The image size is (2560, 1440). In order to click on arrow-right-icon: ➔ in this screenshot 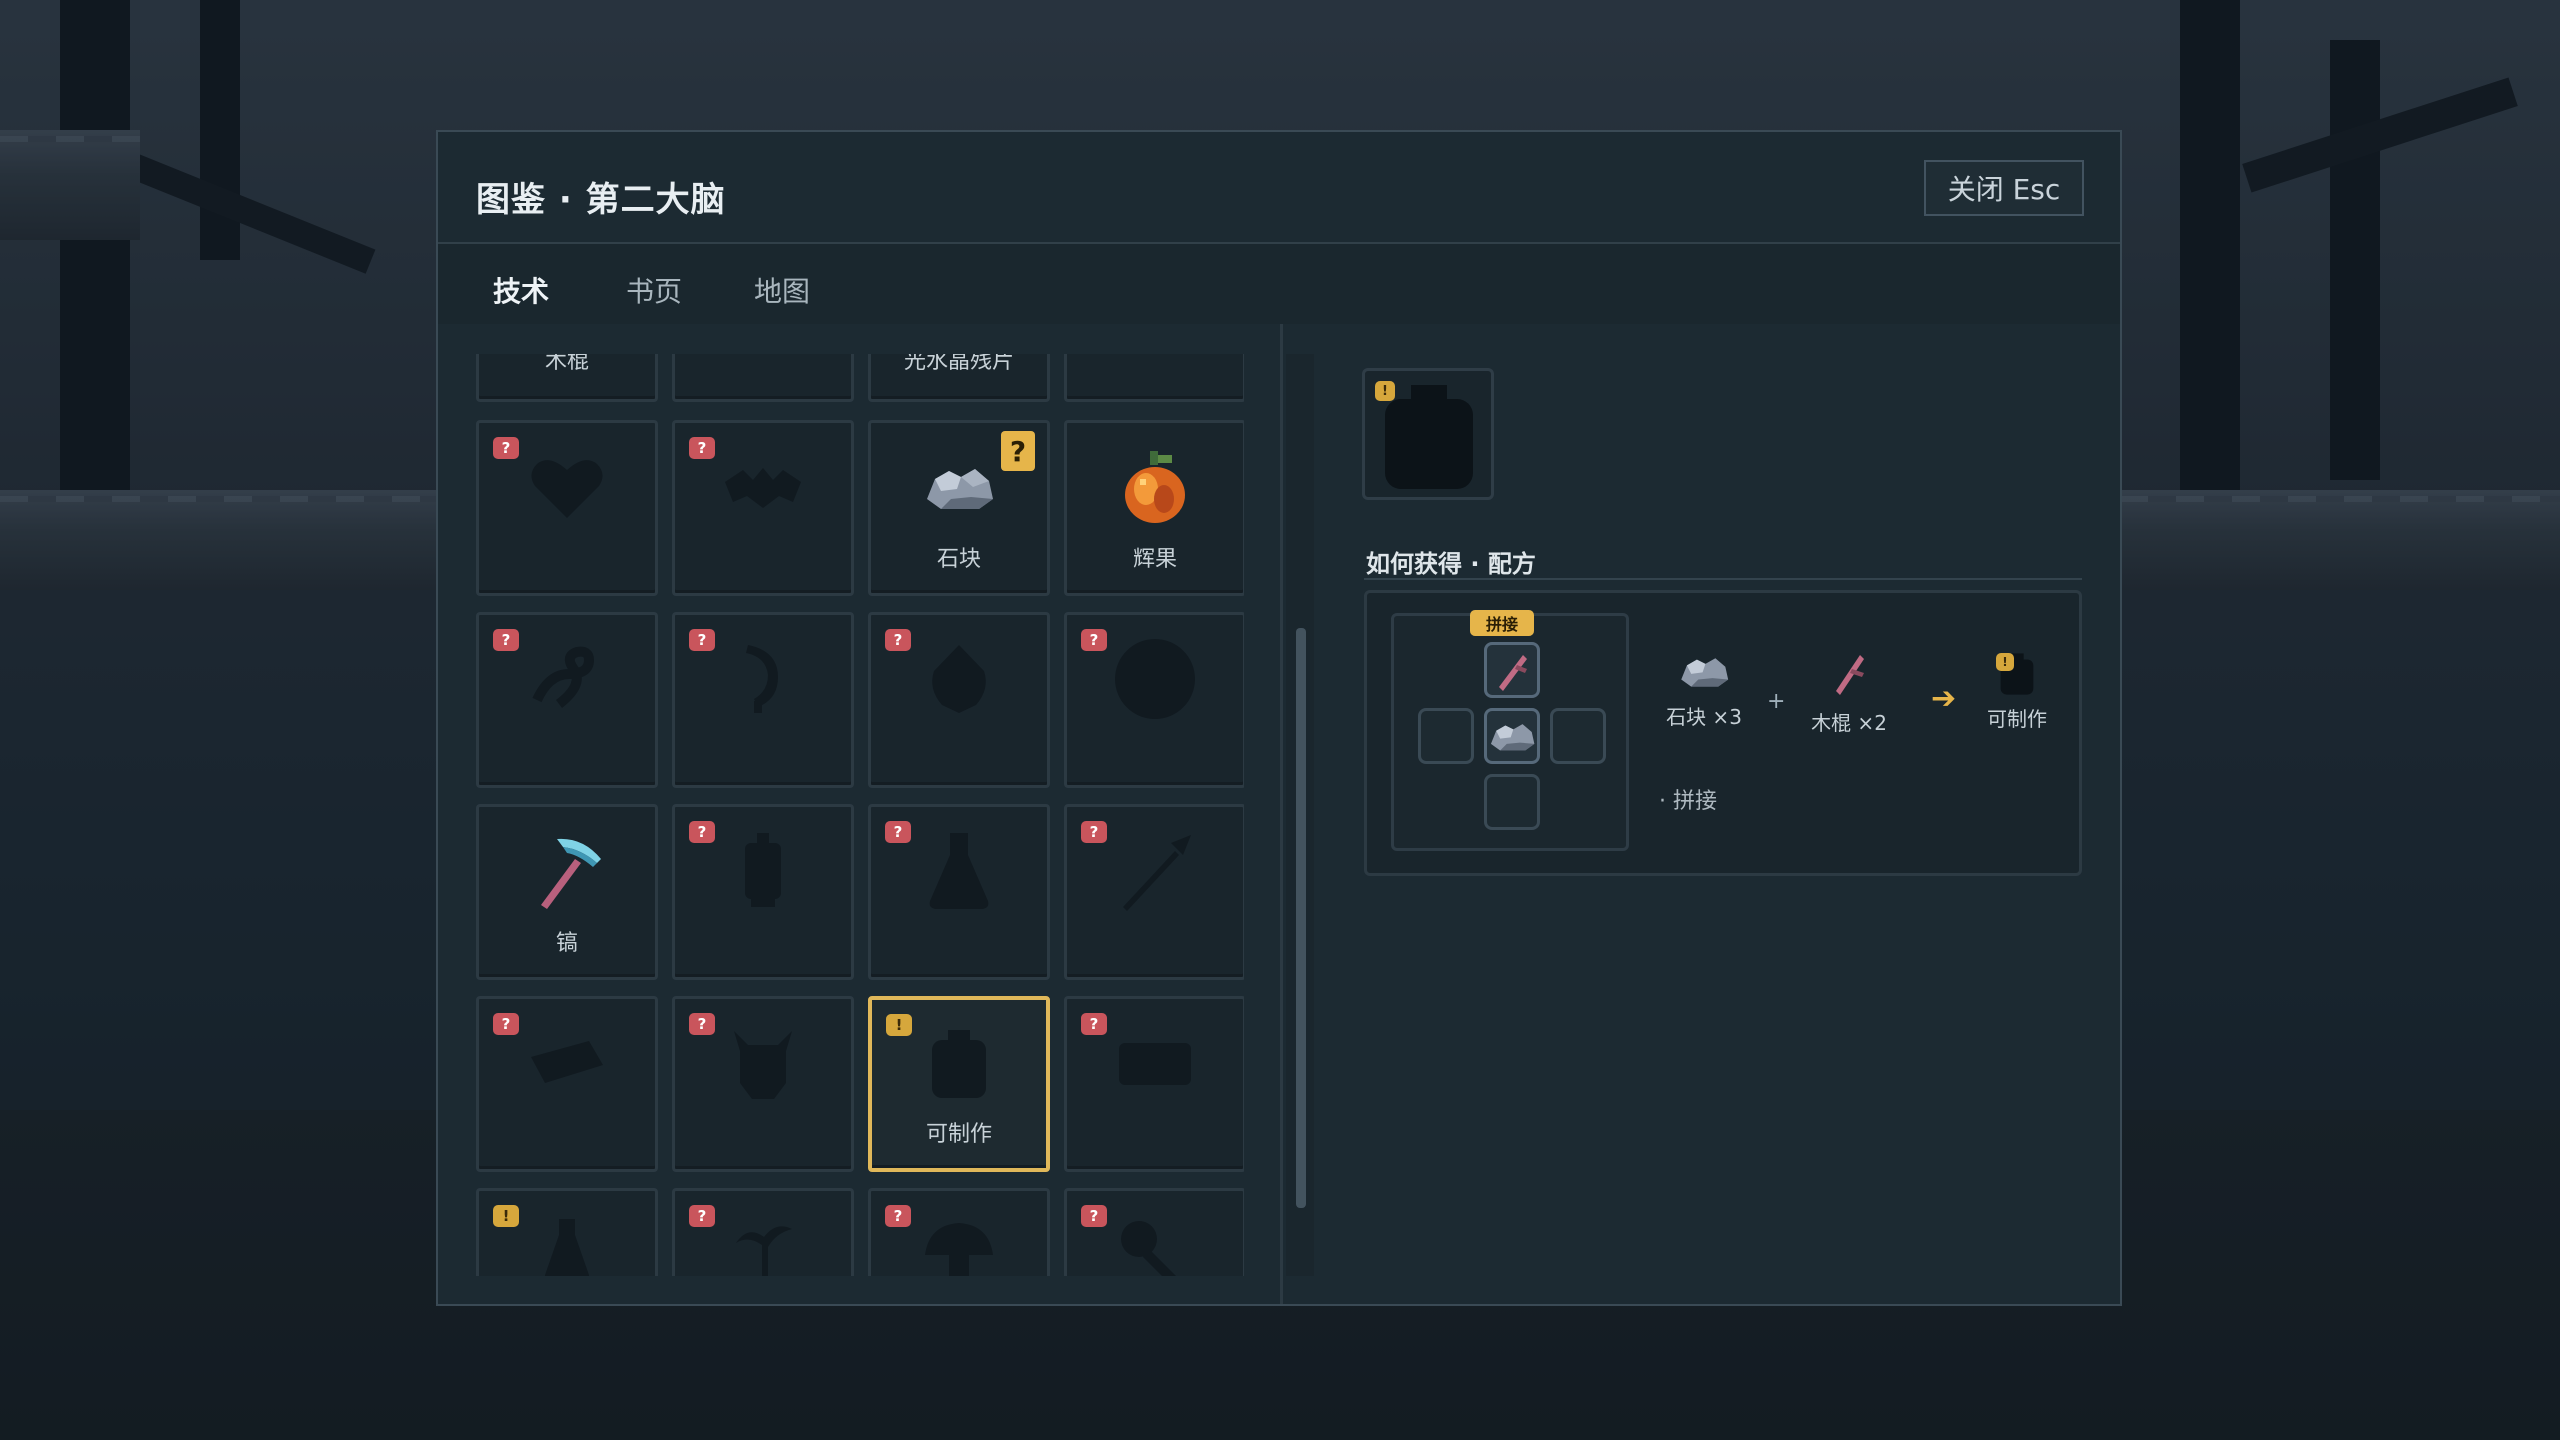, I will do `click(1944, 698)`.